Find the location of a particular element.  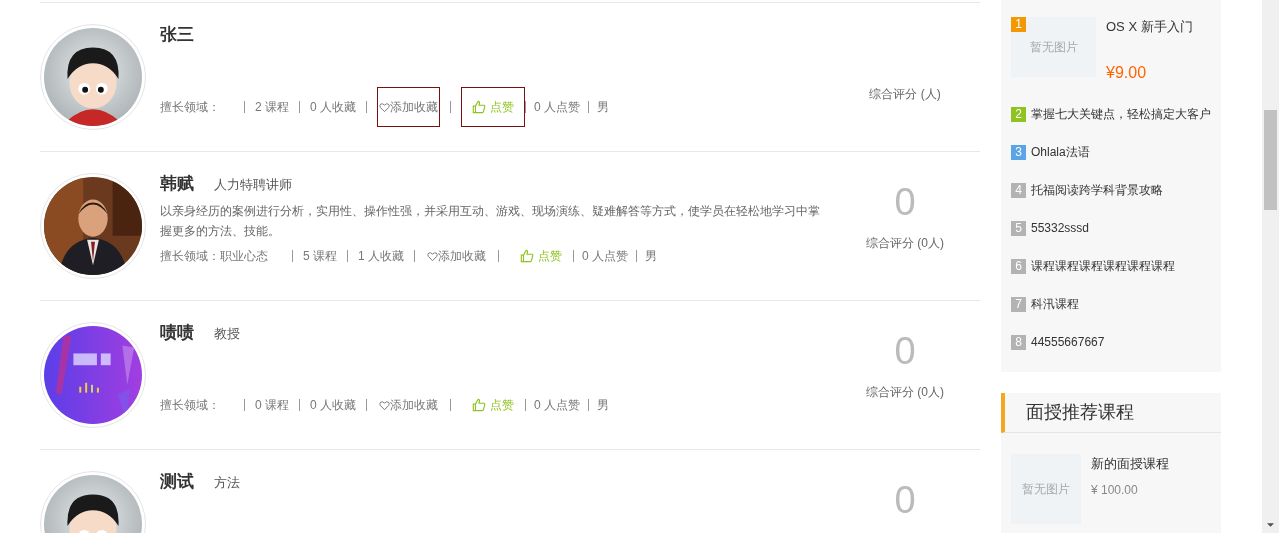

rank-badge: 2 is located at coordinates (1018, 114).